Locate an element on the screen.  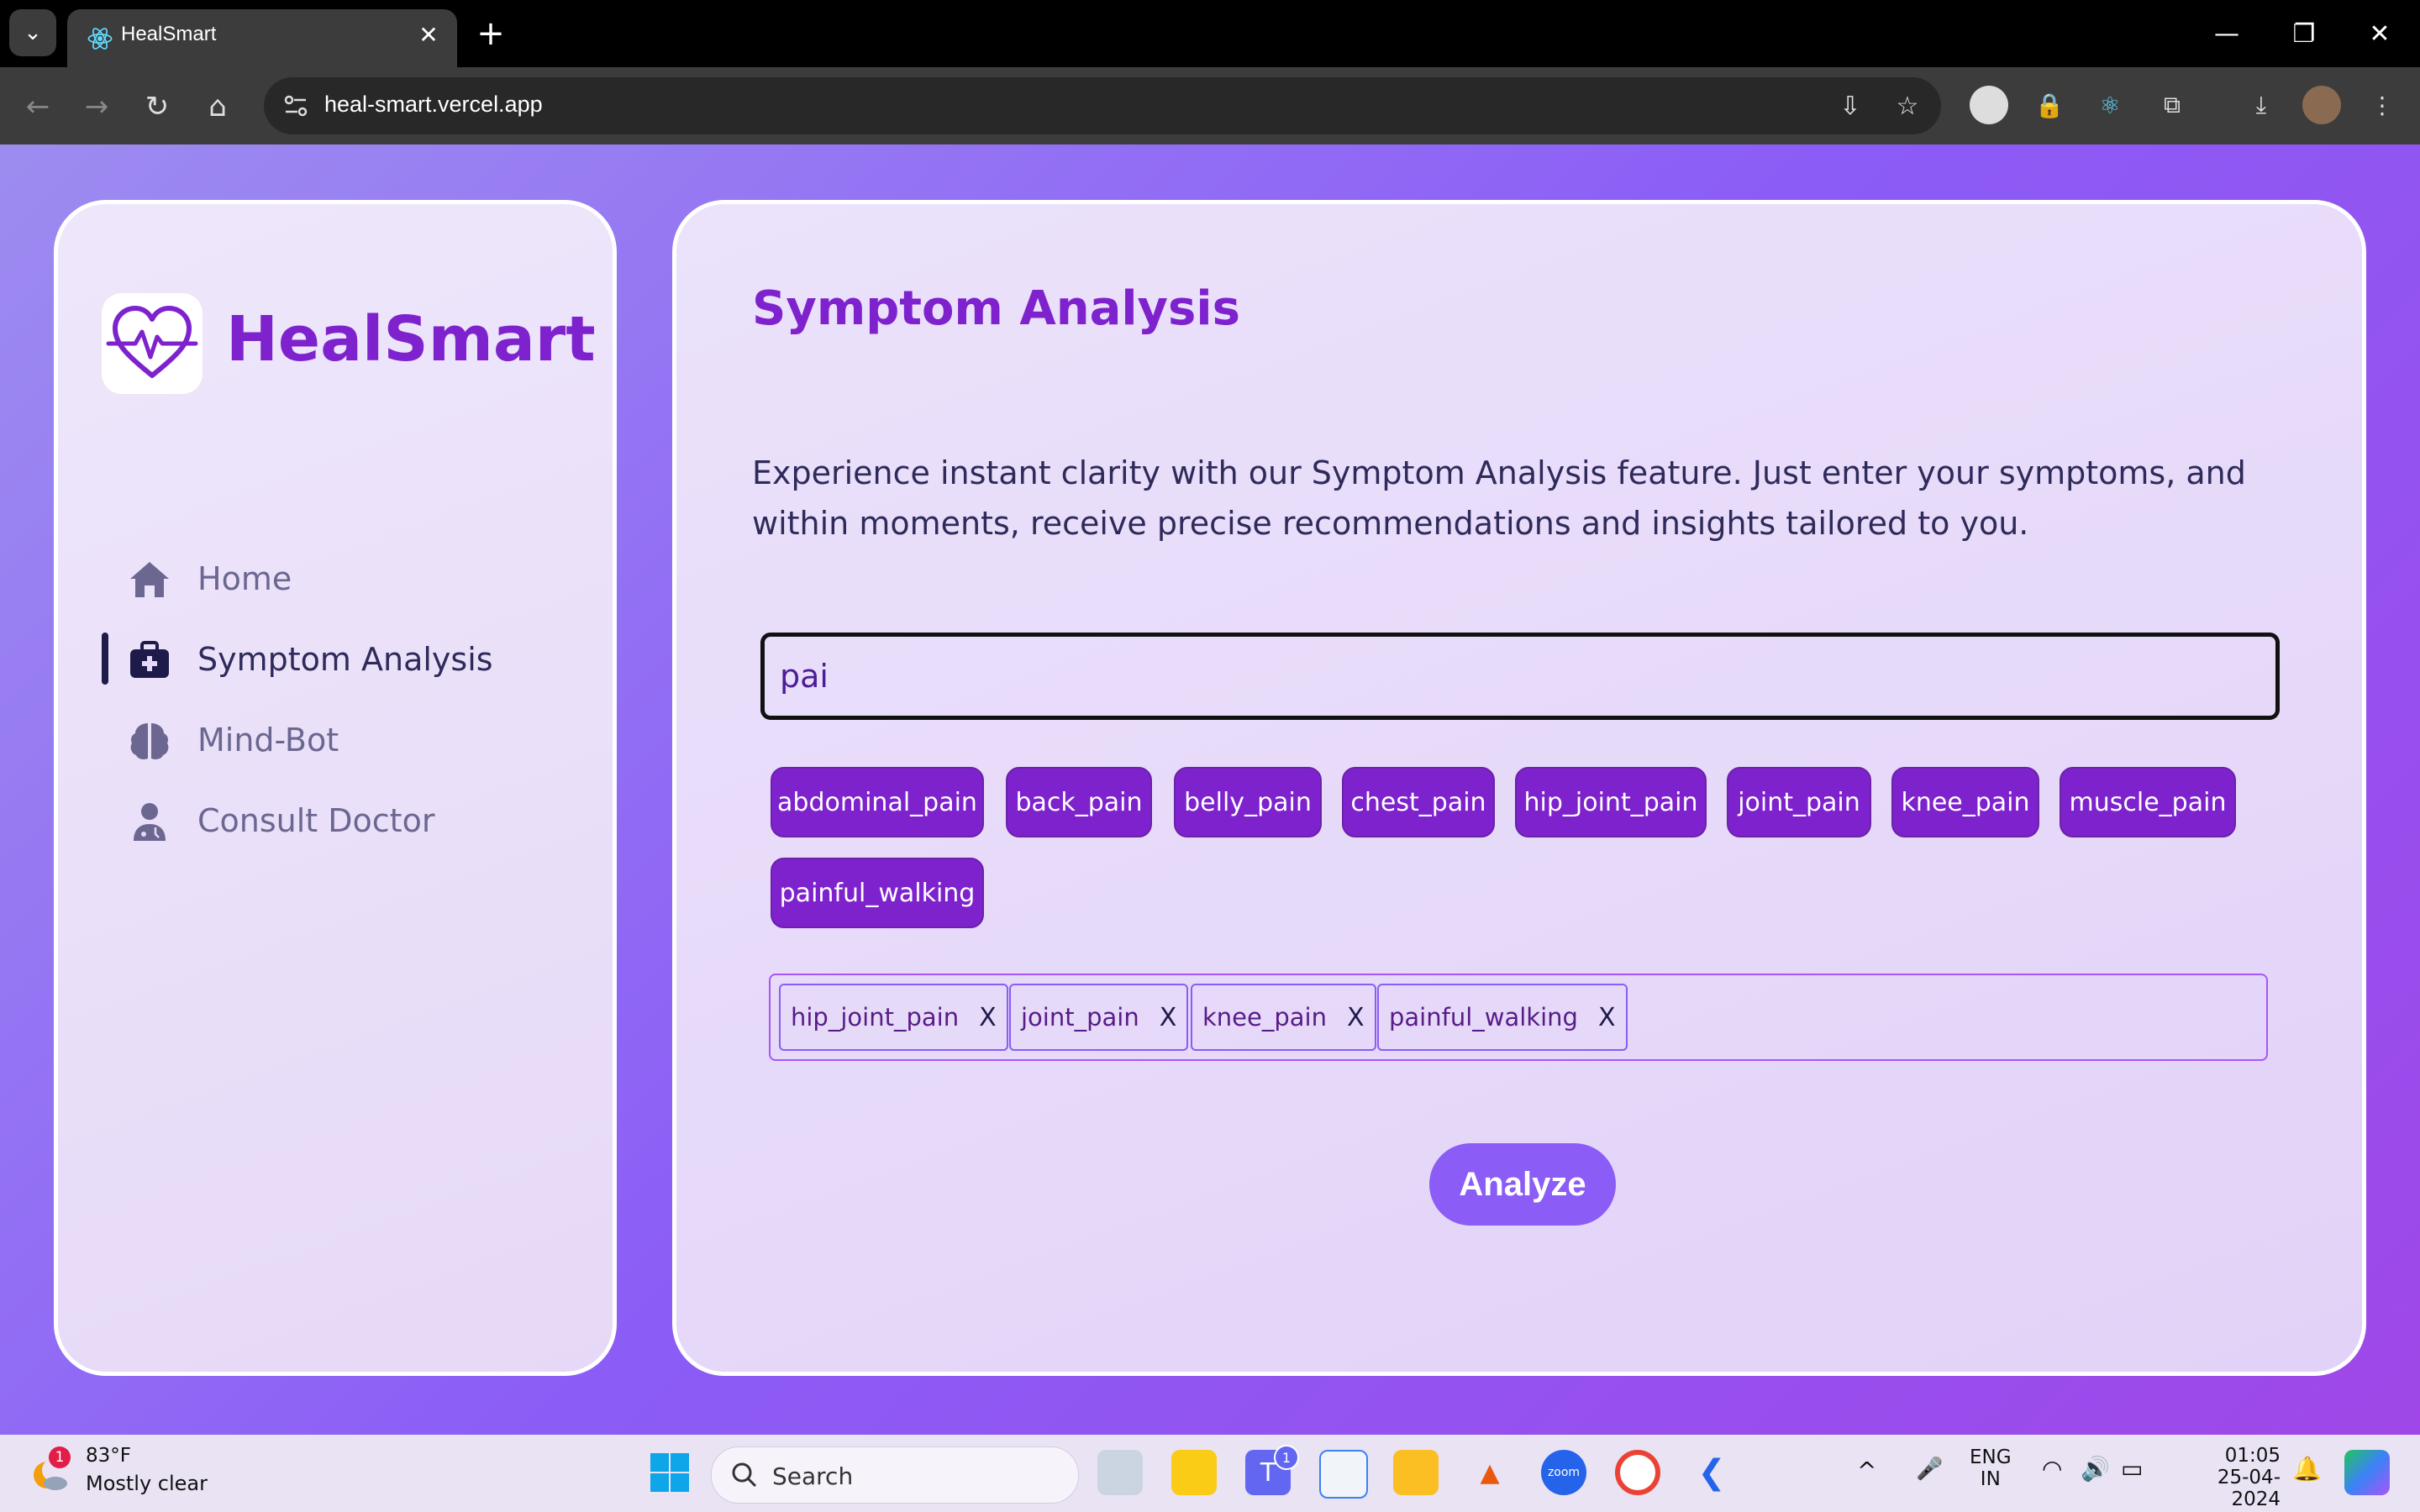
selected-tag: joint_pain X is located at coordinates (1099, 1017).